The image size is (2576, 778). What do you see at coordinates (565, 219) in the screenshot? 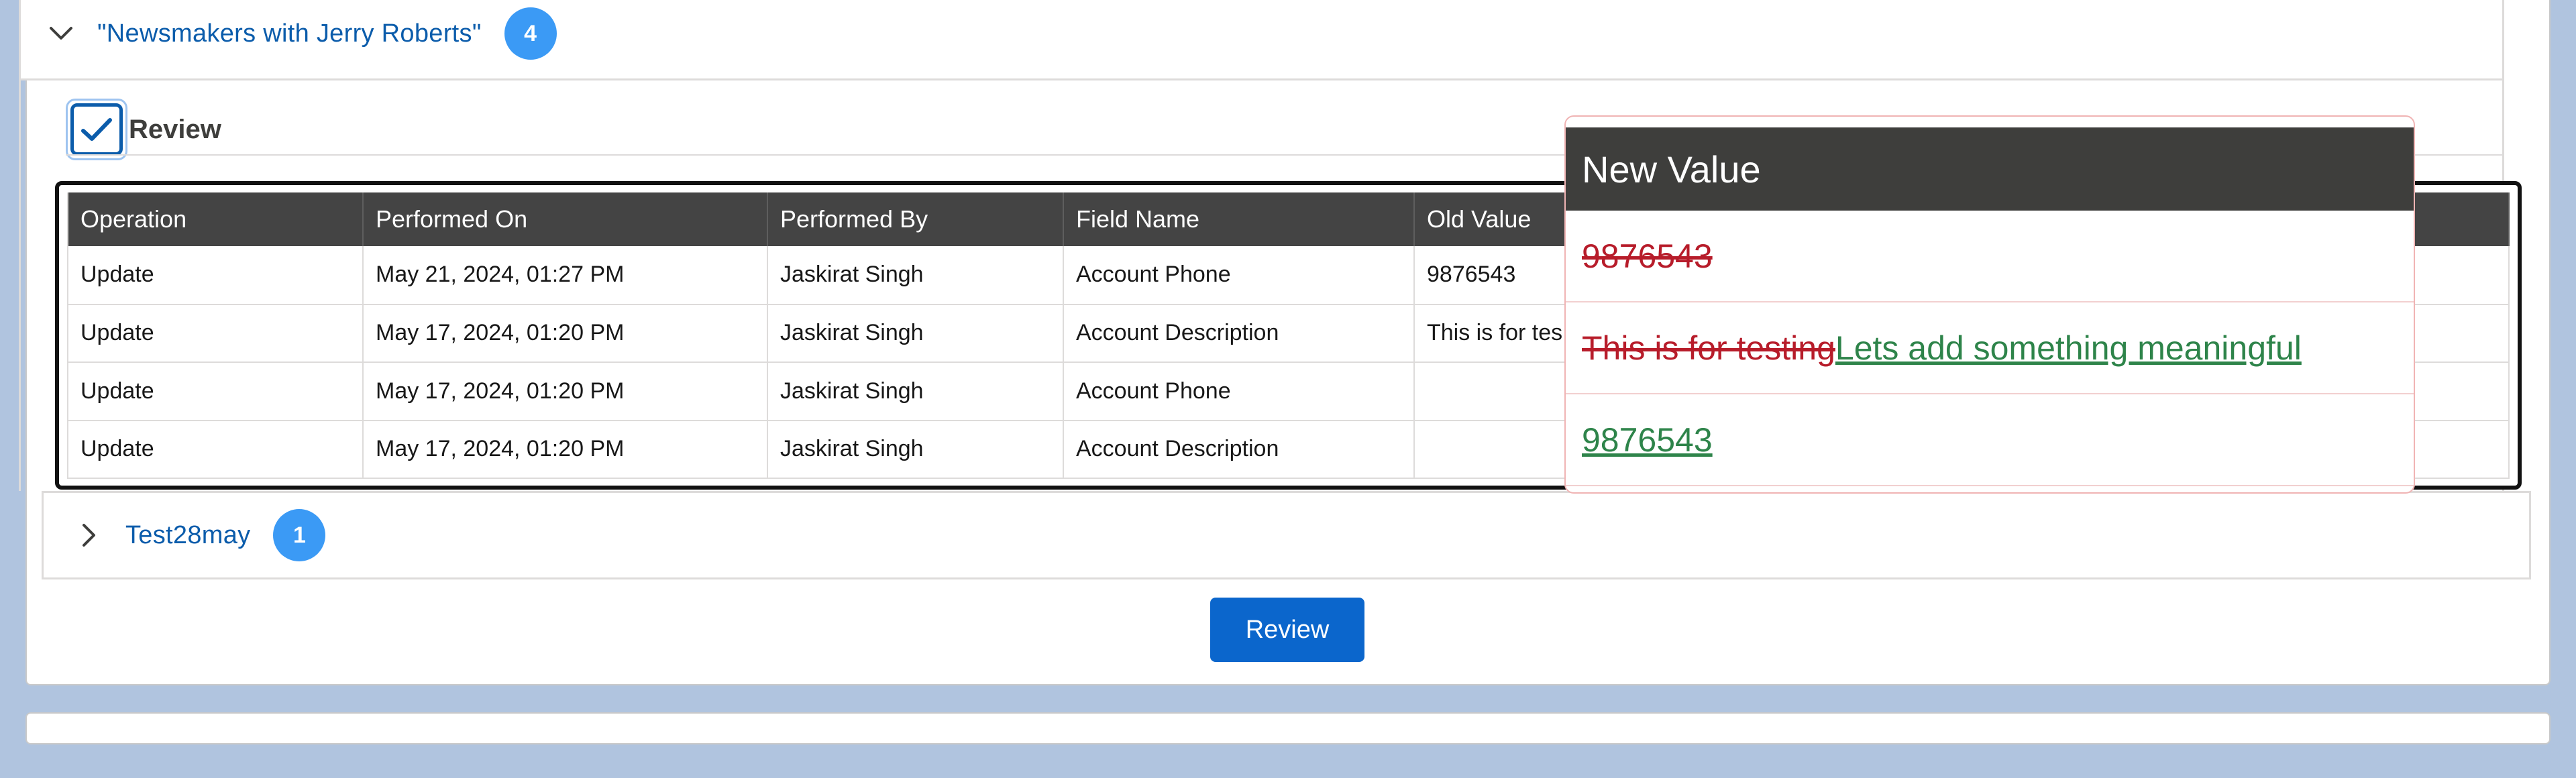
I see `column-header-performed-on: Performed On` at bounding box center [565, 219].